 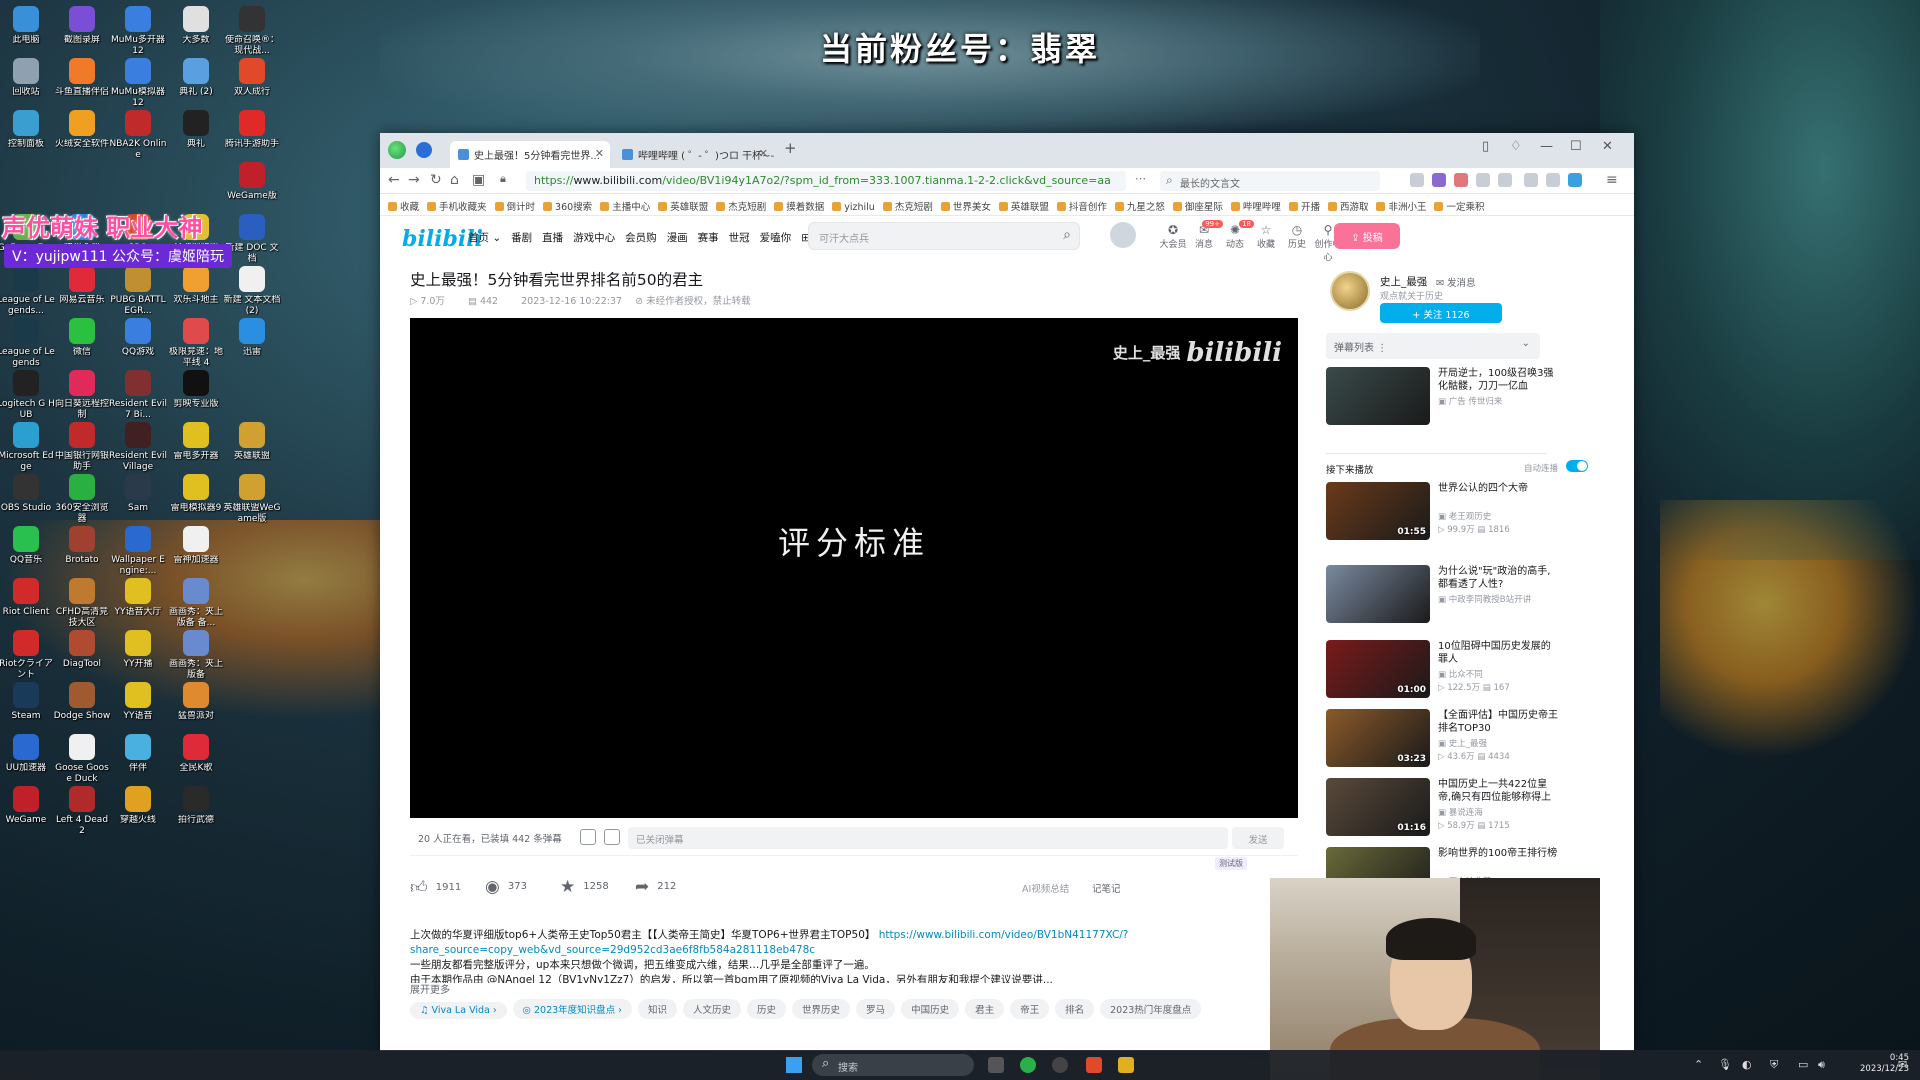 I want to click on tag-item: ◎ 2023年度知识盘点 ›, so click(x=572, y=1009).